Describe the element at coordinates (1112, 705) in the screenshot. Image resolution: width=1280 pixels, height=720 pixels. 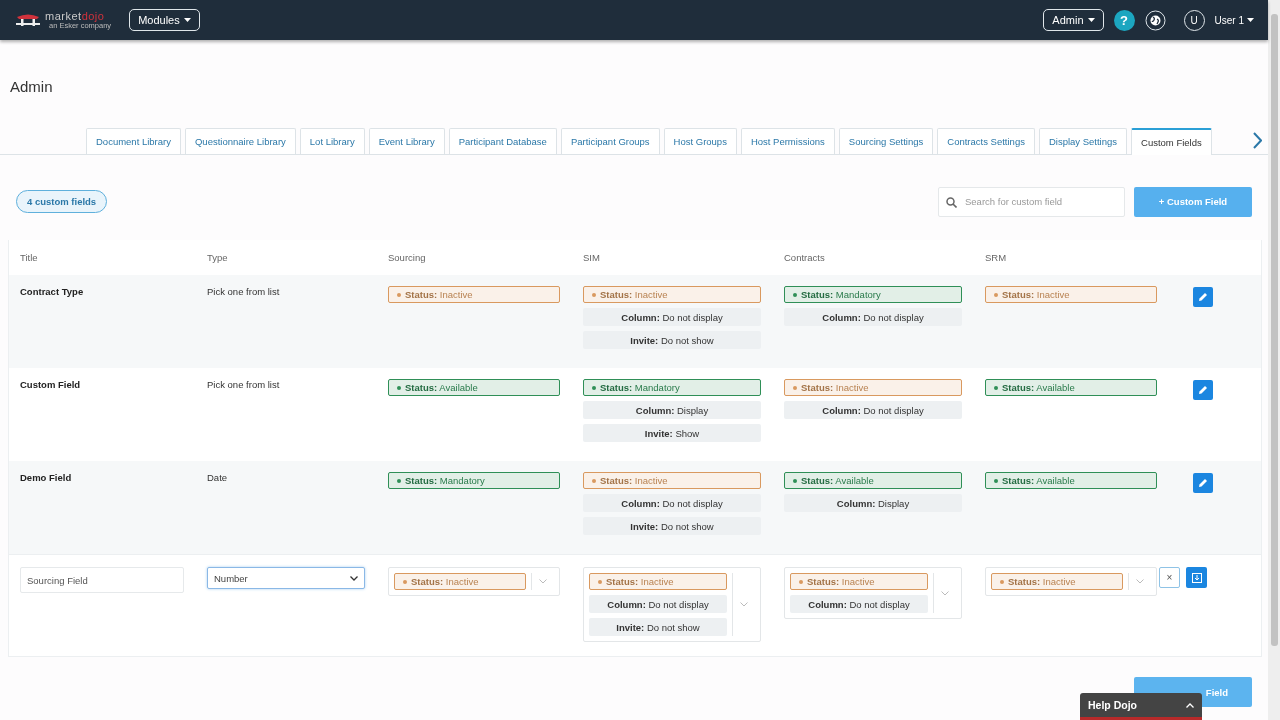
I see `help-dialog-title: Help Dojo` at that location.